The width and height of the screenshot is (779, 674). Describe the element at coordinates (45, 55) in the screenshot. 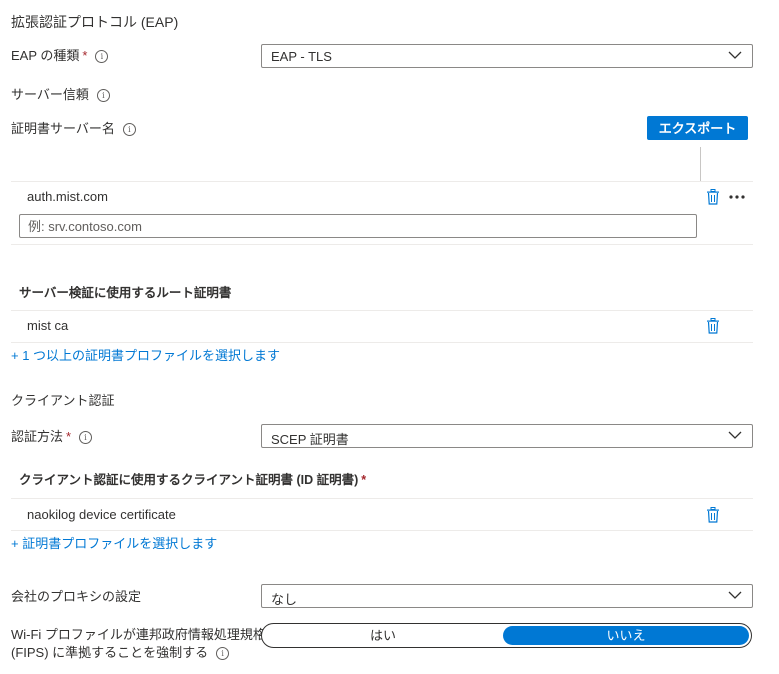

I see `eap-type-label: EAP の種類` at that location.